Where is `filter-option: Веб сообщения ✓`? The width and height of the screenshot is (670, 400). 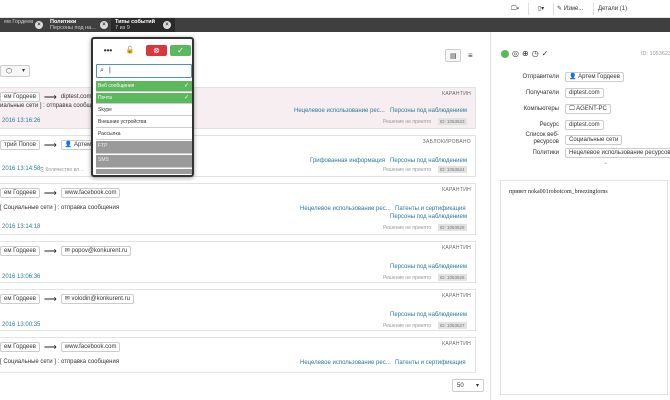 filter-option: Веб сообщения ✓ is located at coordinates (144, 86).